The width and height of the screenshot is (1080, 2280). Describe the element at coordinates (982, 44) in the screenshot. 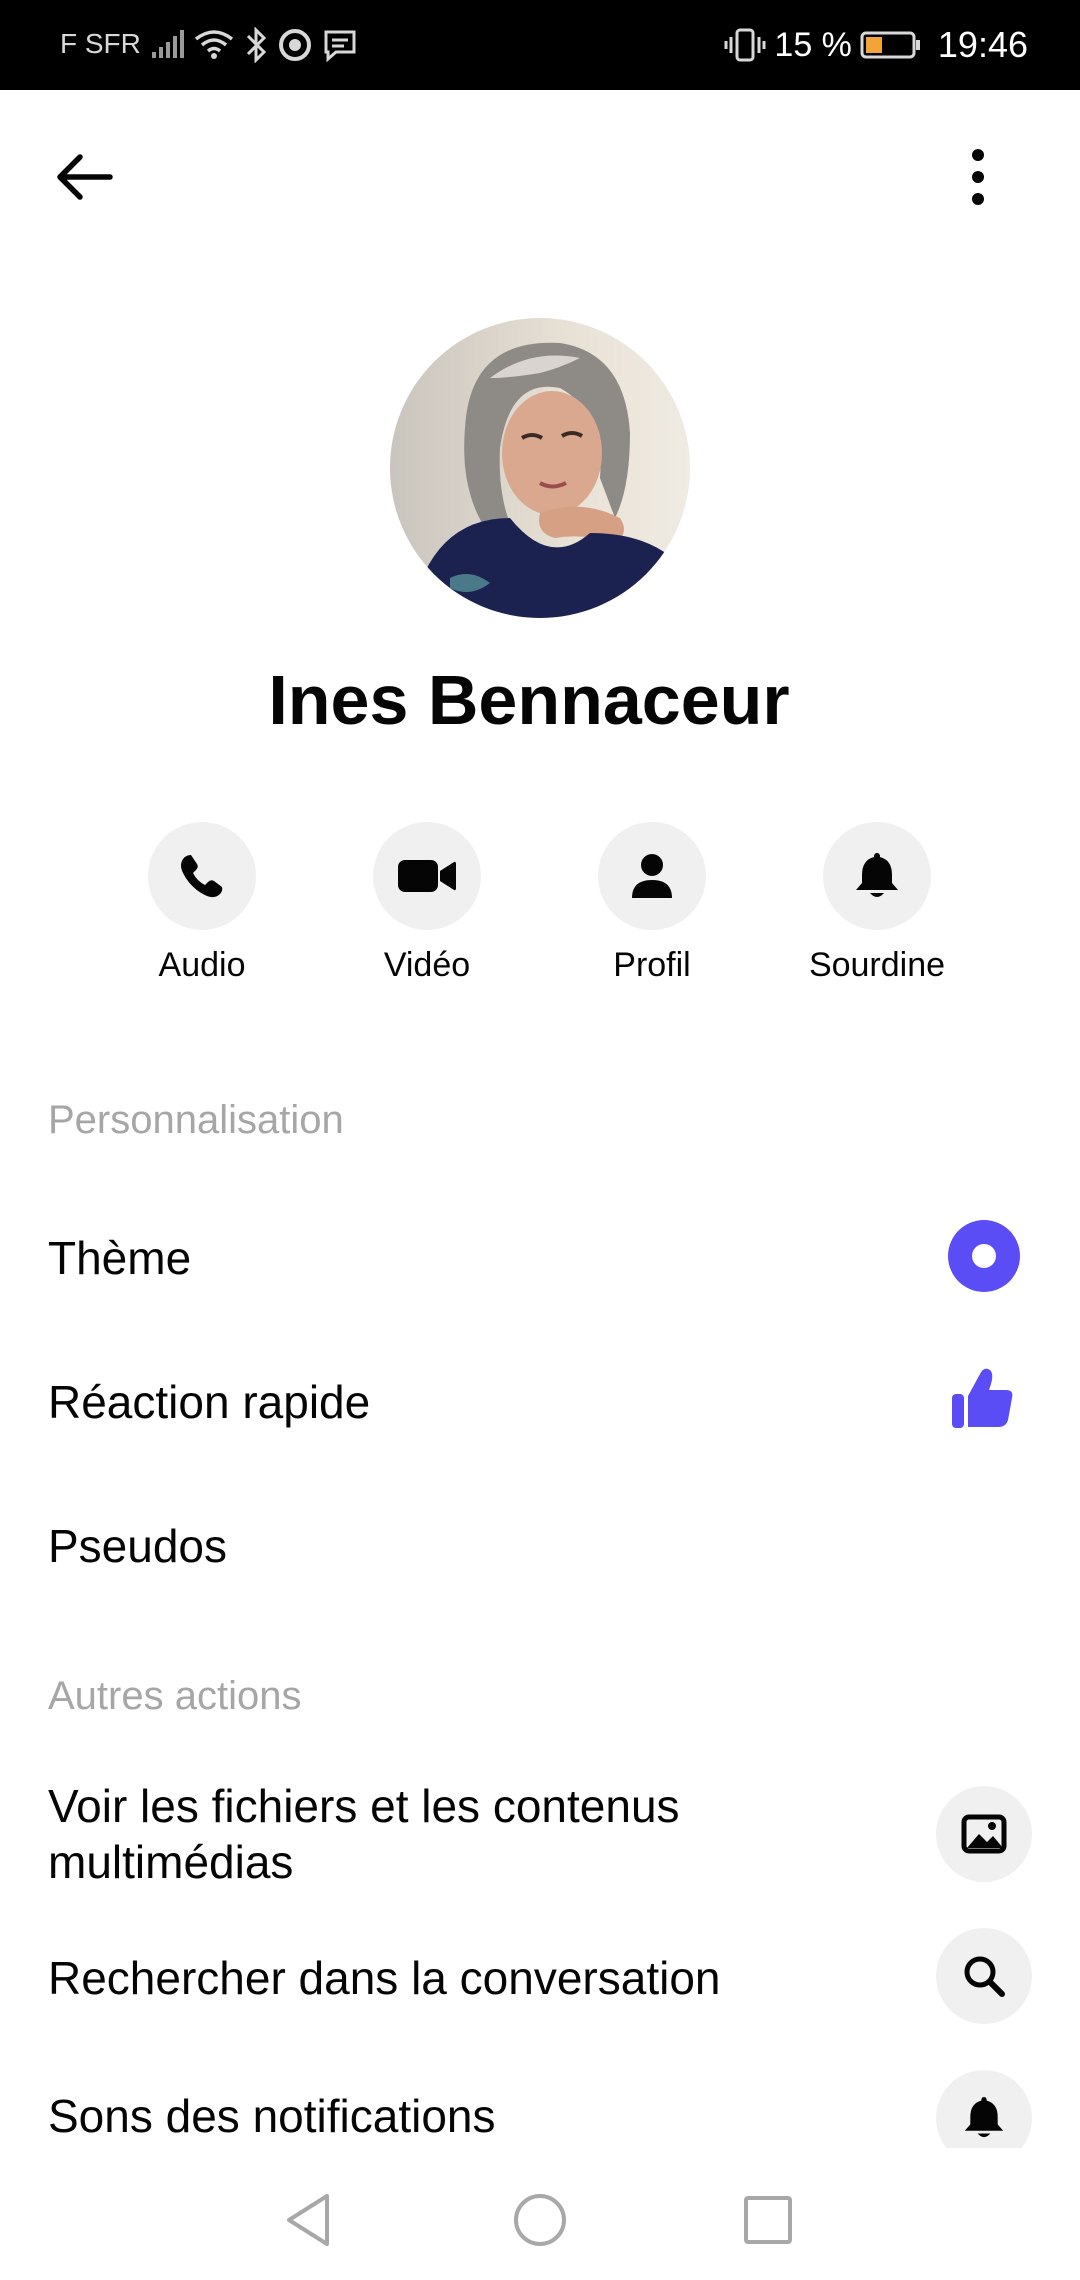

I see `clock: 19:46` at that location.